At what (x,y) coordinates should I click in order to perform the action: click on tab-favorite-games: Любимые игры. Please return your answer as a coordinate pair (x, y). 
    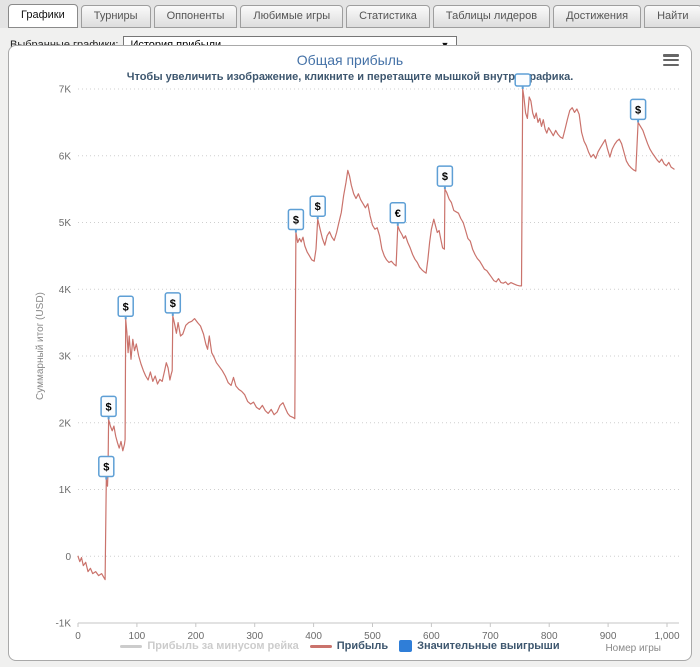
    Looking at the image, I should click on (292, 16).